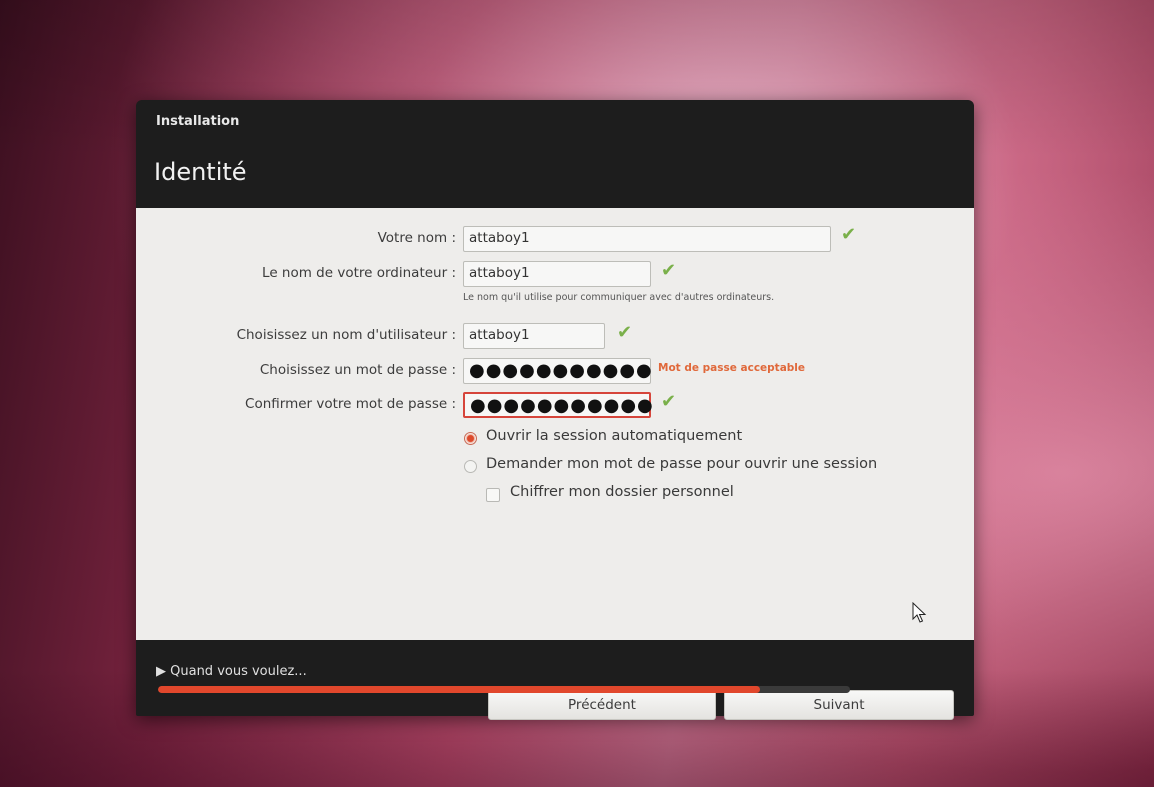 The height and width of the screenshot is (787, 1154). I want to click on name-input: attaboy1, so click(647, 239).